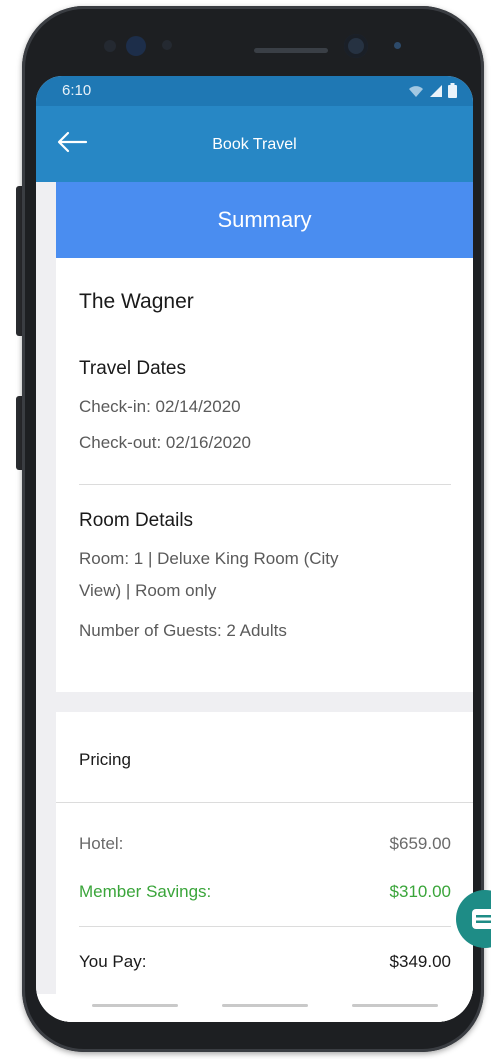 This screenshot has height=1059, width=491. What do you see at coordinates (148, 590) in the screenshot?
I see `room-description-line2: View) | Room only` at bounding box center [148, 590].